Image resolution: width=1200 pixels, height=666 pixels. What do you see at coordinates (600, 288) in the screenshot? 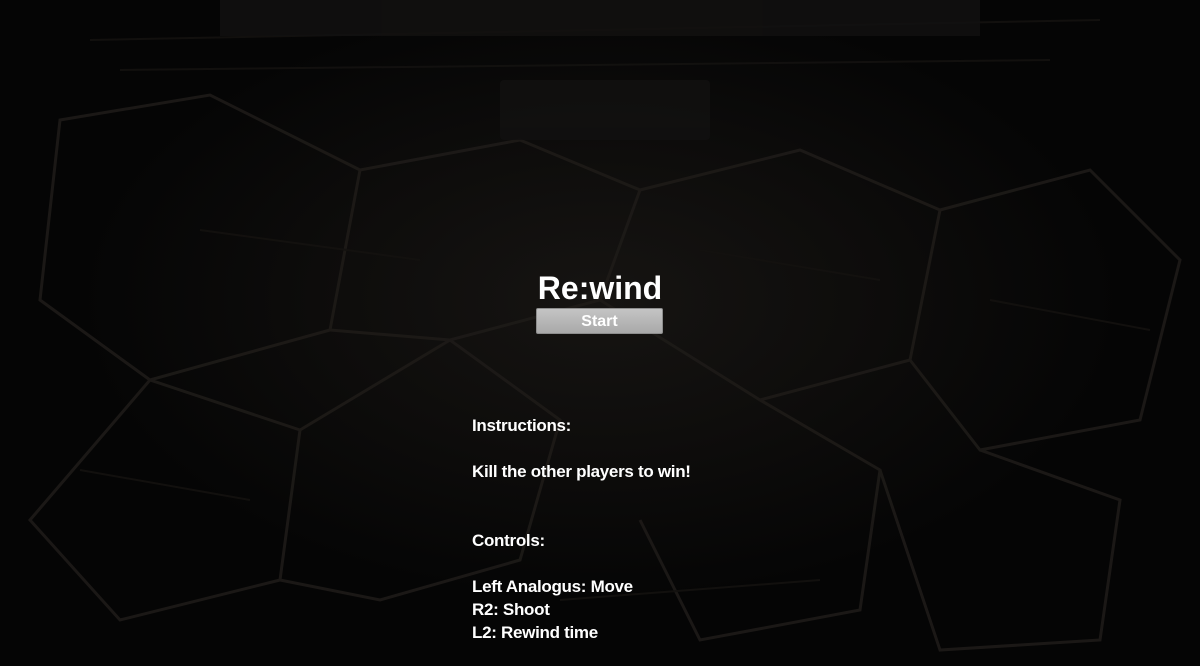
I see `game-title: Re:wind` at bounding box center [600, 288].